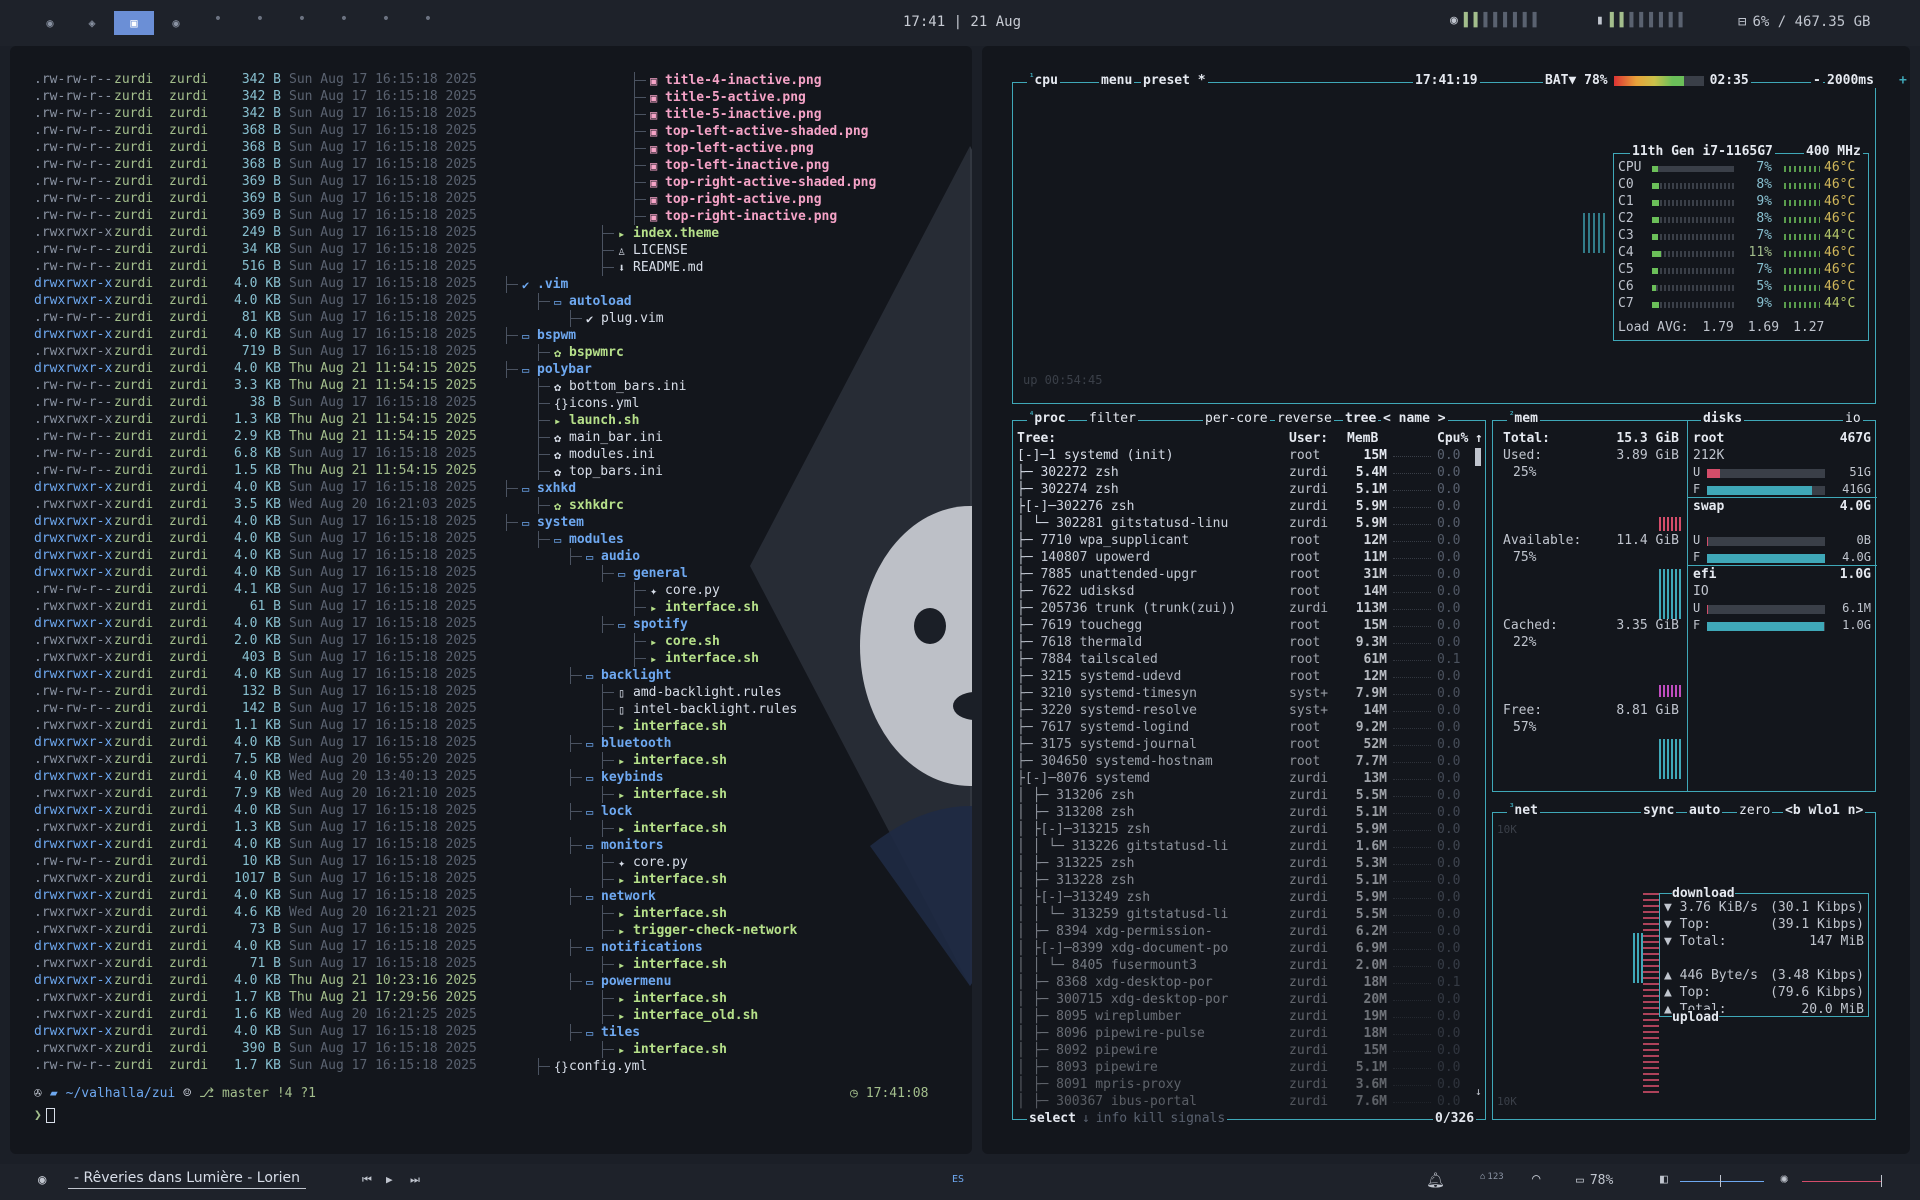  I want to click on filter-button: filter, so click(1112, 418).